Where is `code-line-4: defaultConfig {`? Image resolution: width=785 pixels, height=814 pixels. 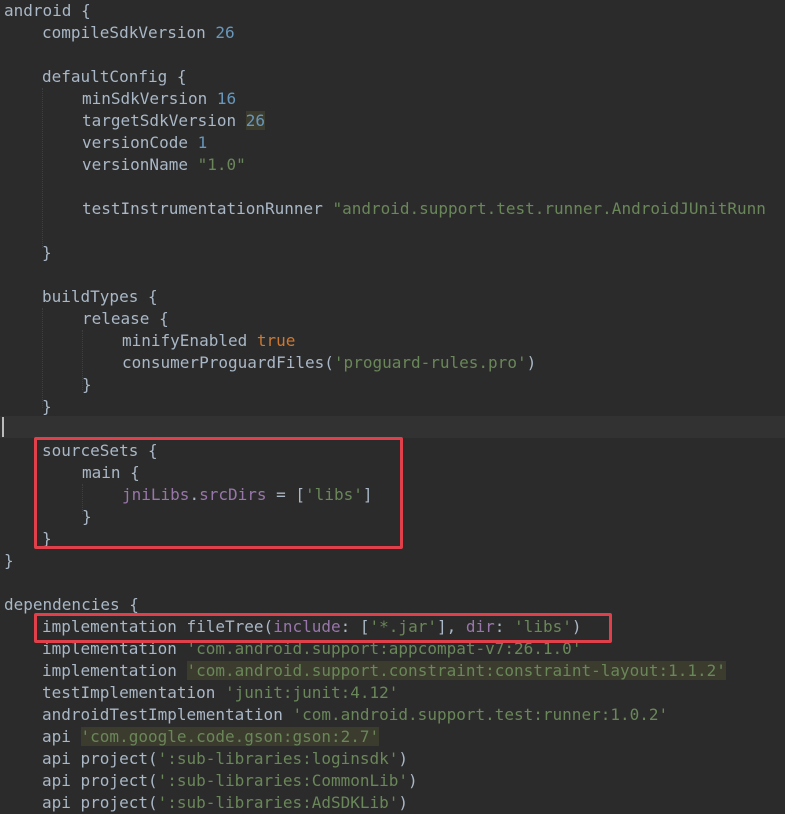
code-line-4: defaultConfig { is located at coordinates (114, 76).